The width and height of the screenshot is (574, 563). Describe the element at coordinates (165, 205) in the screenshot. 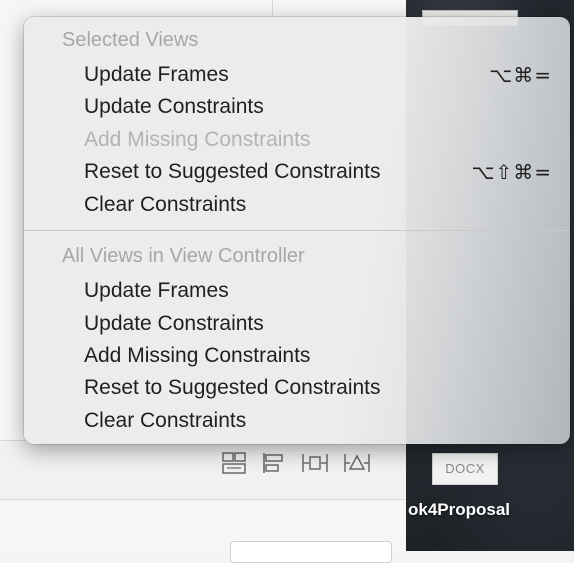

I see `menu-item-clear-constraints: Clear Constraints` at that location.